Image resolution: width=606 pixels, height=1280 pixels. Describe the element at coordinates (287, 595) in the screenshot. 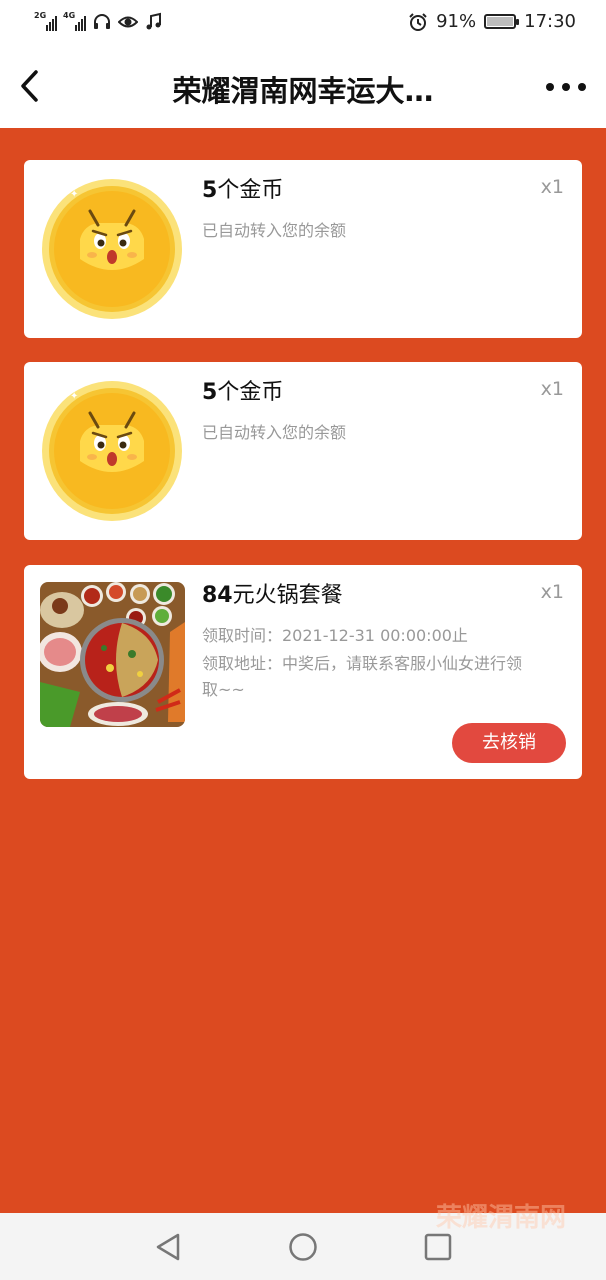

I see `prize-name: 元火锅套餐` at that location.